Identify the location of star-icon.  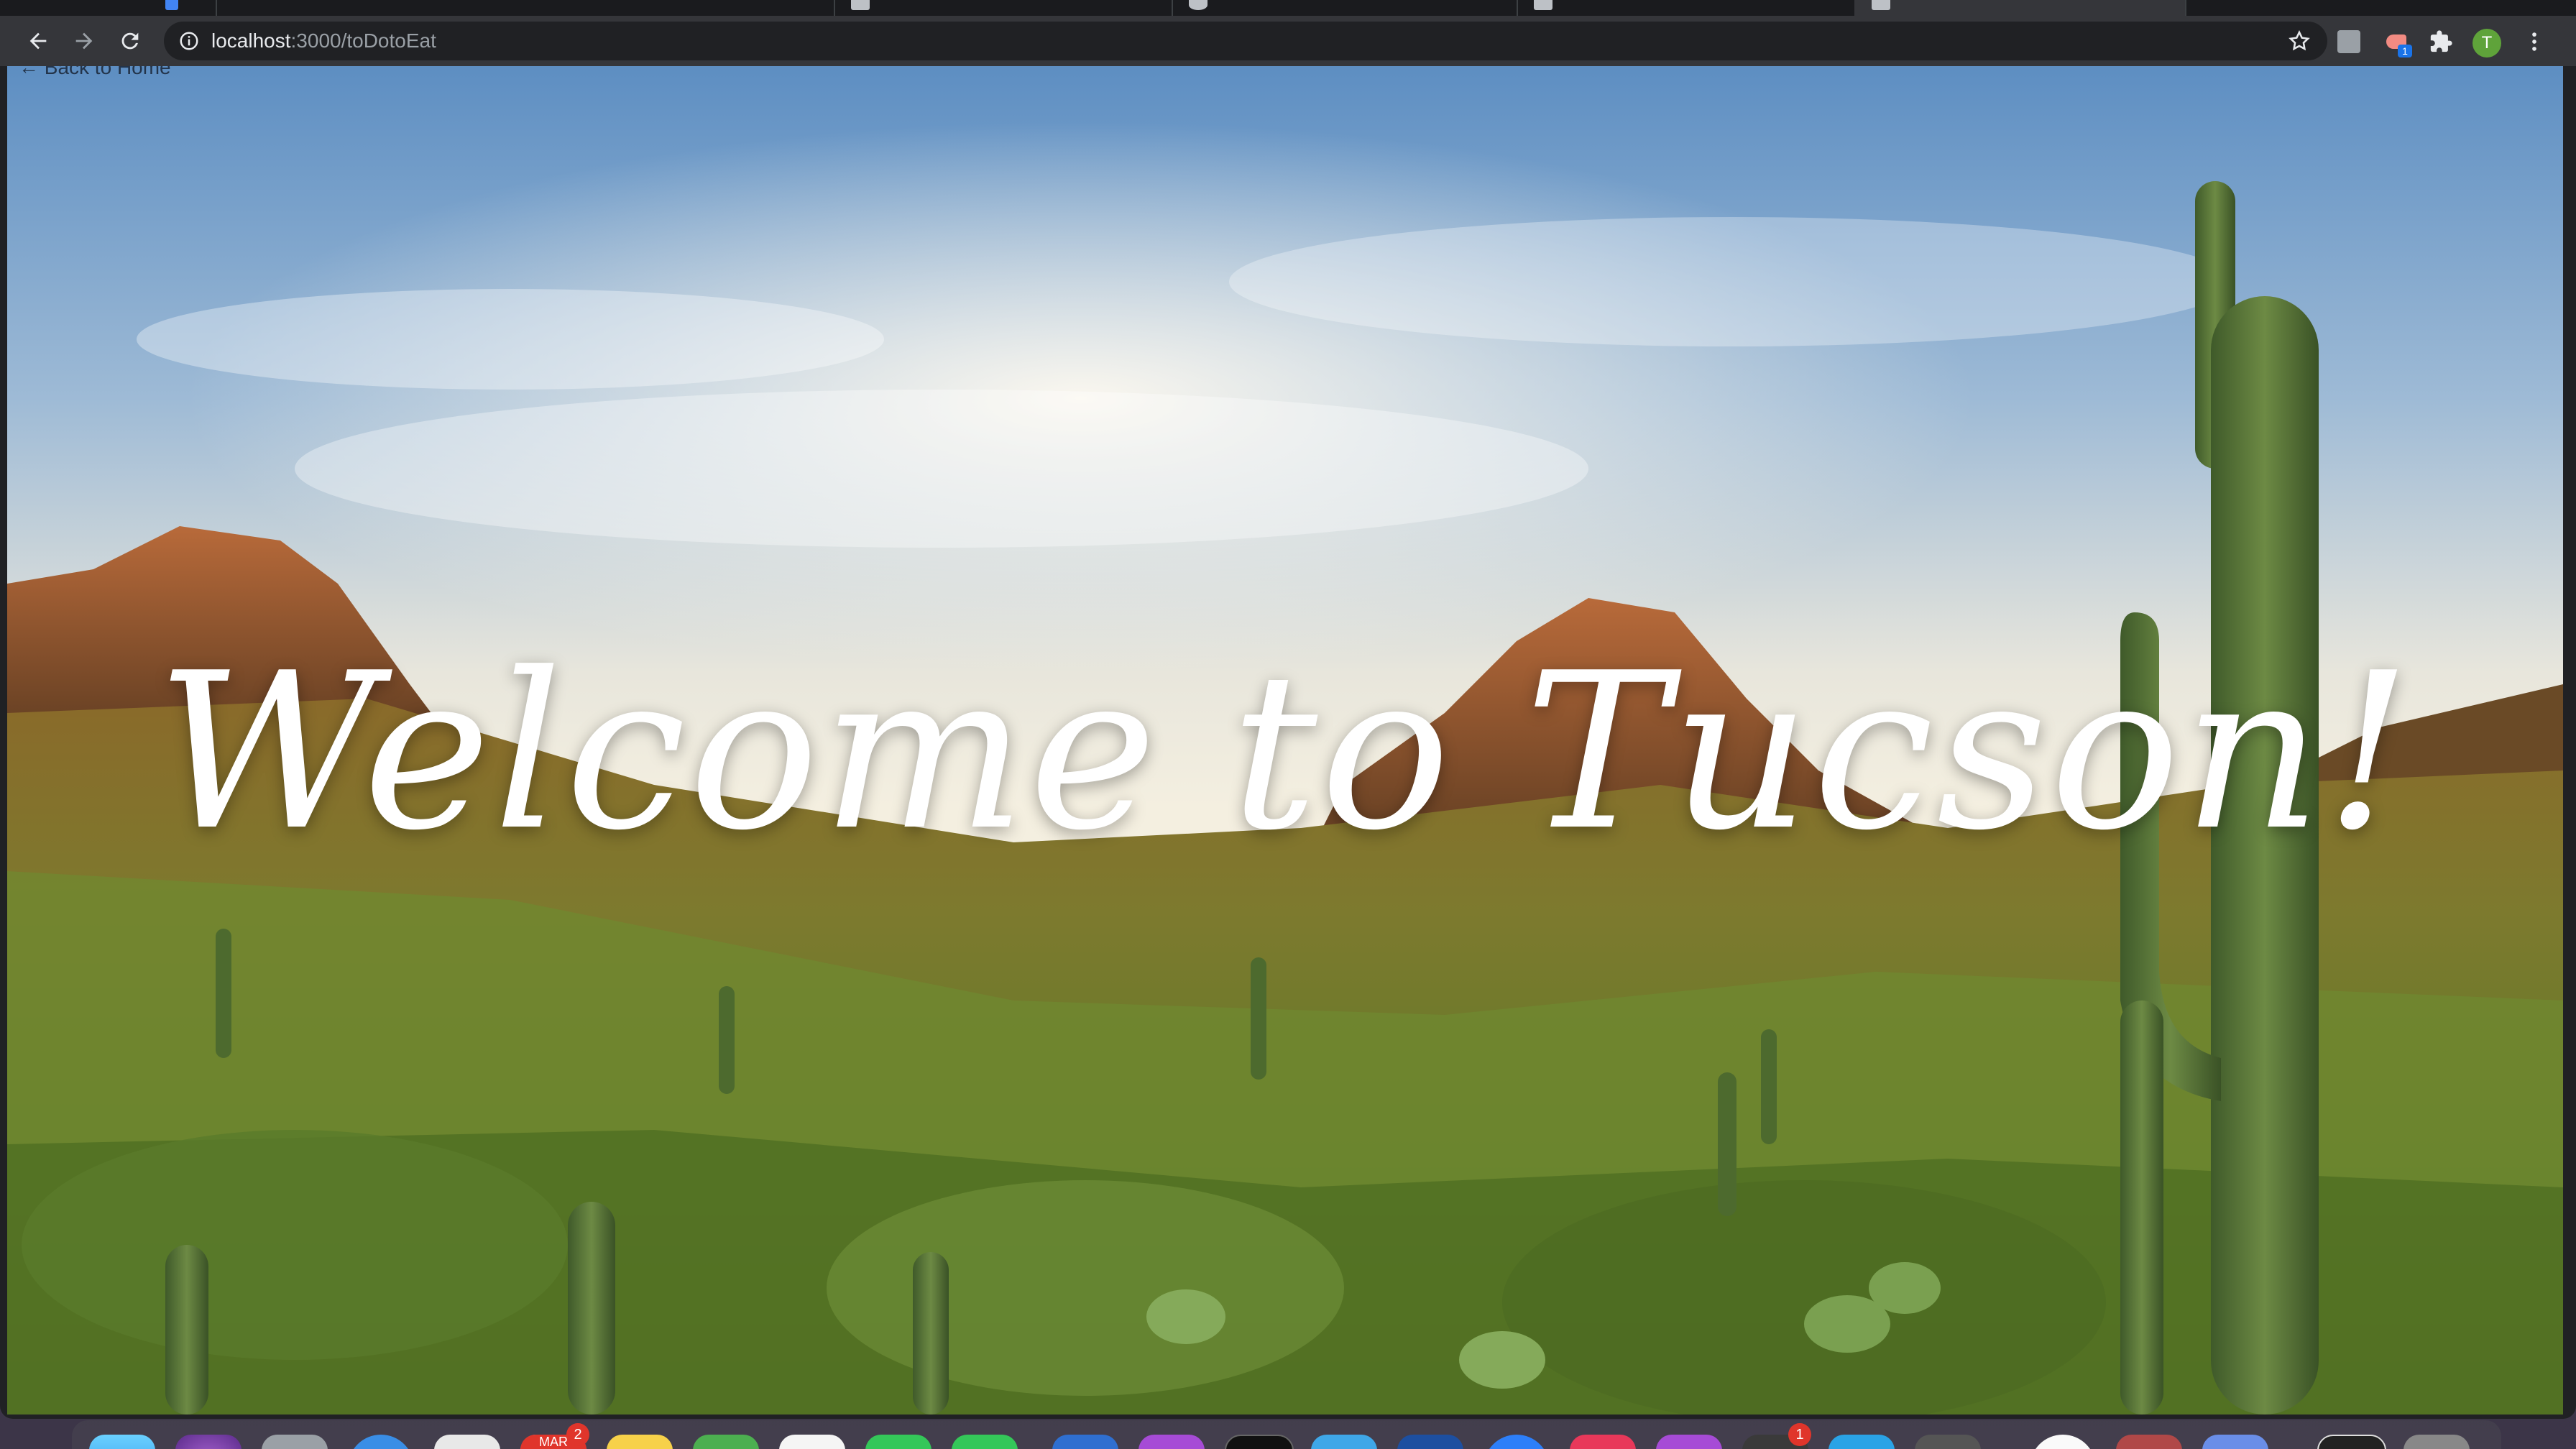
(2299, 41).